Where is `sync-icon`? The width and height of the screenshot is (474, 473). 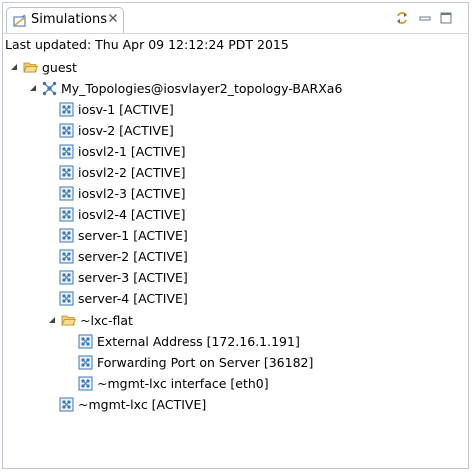
sync-icon is located at coordinates (402, 18).